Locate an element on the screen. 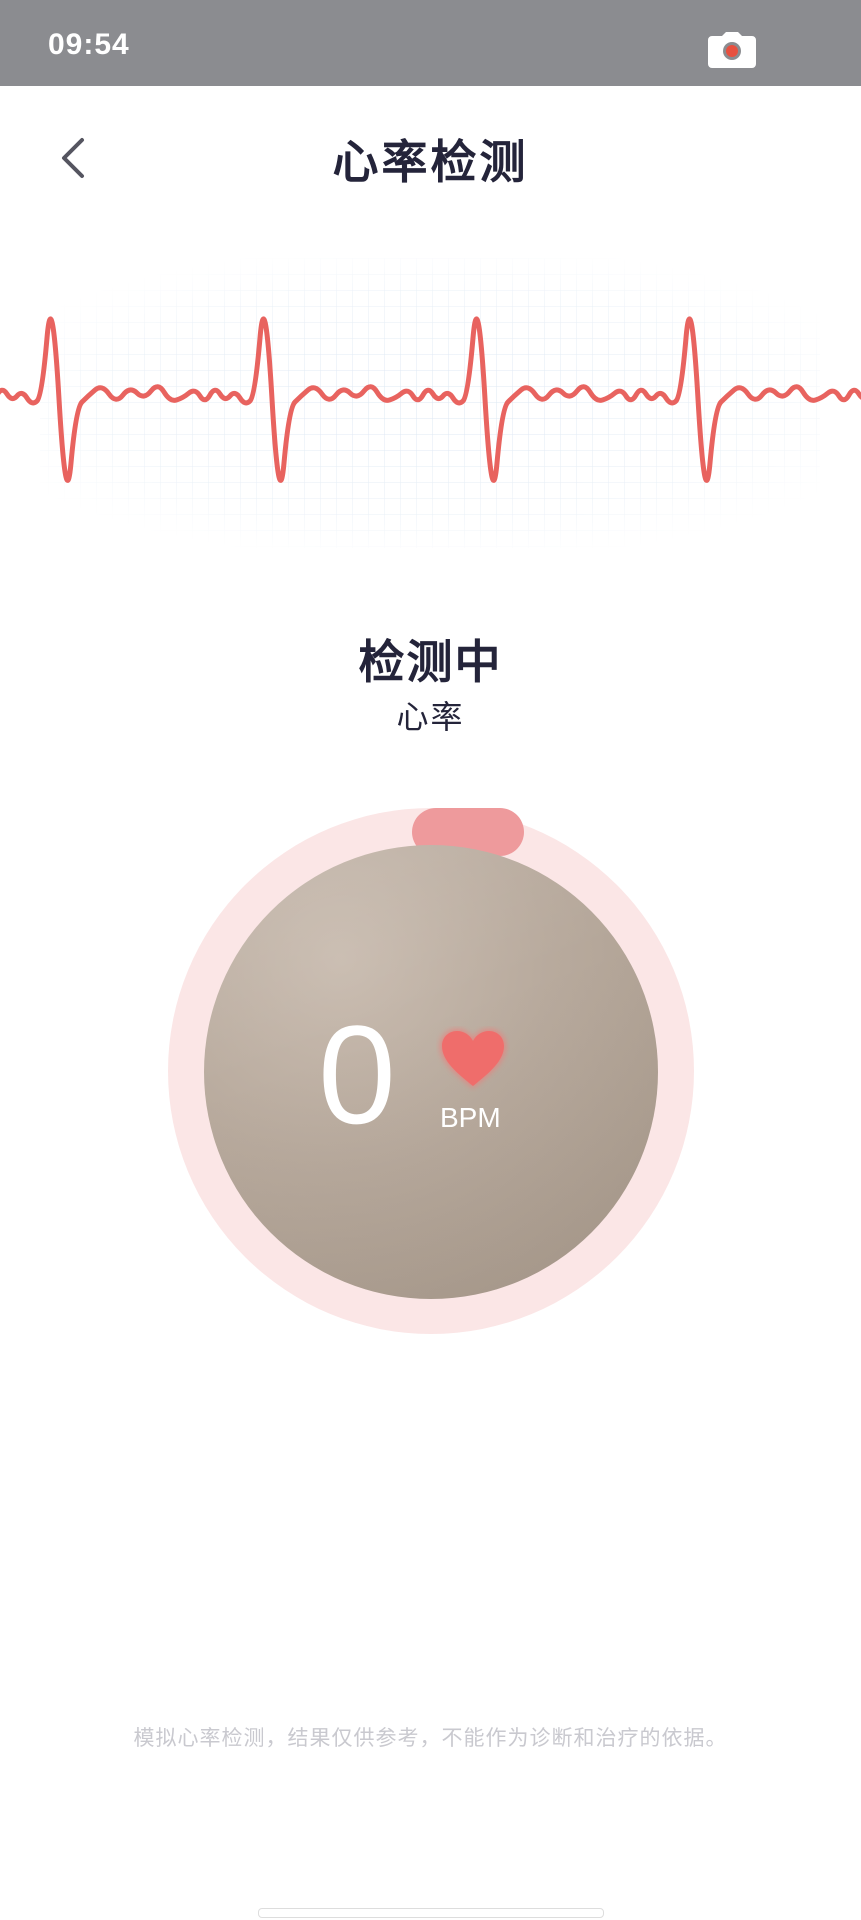 Image resolution: width=861 pixels, height=1920 pixels. bpm-value: 0 is located at coordinates (357, 1074).